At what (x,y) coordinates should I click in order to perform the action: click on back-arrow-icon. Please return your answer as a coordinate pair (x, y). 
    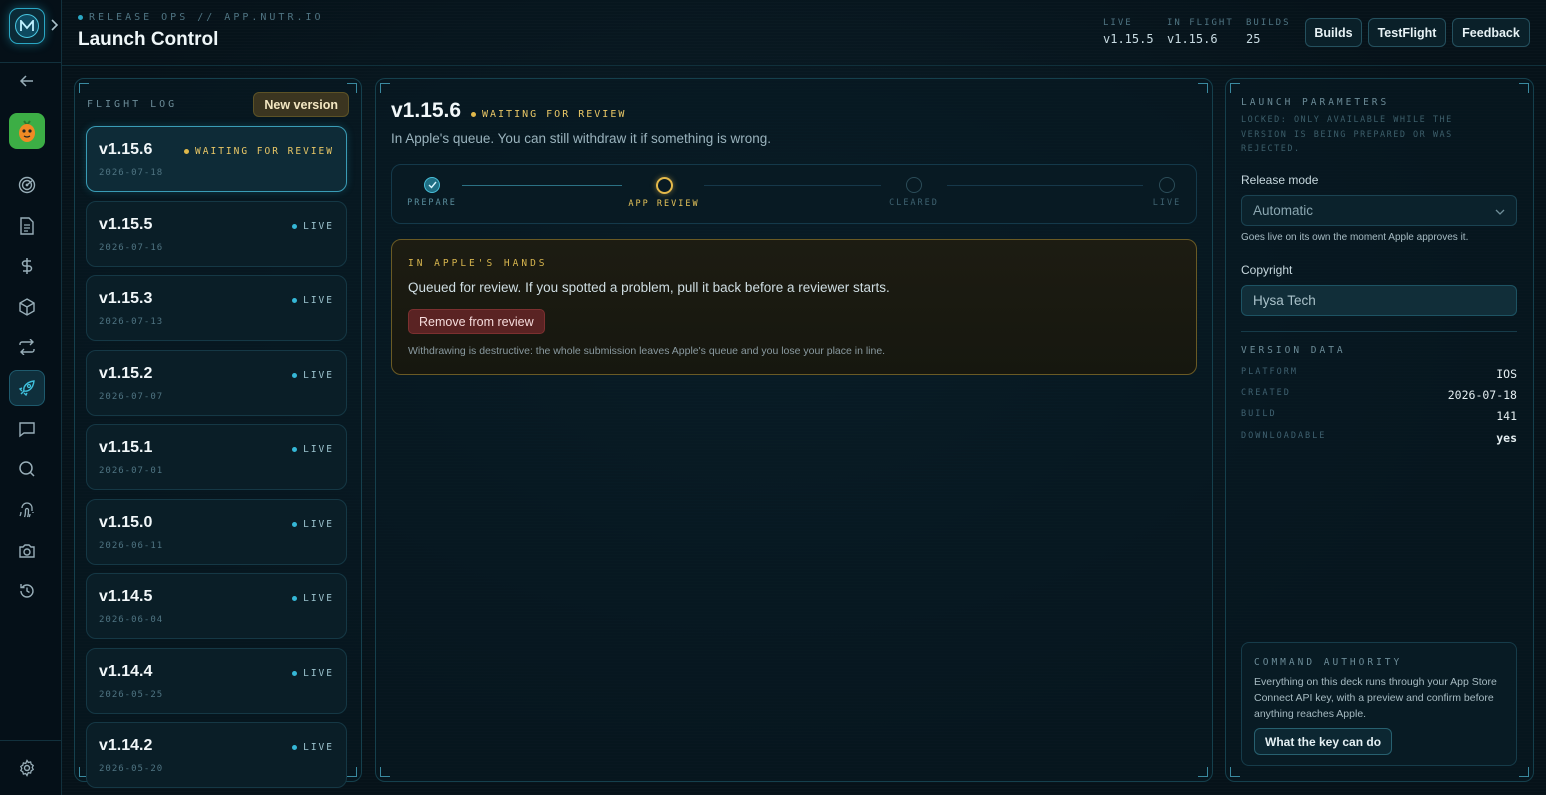
    Looking at the image, I should click on (27, 81).